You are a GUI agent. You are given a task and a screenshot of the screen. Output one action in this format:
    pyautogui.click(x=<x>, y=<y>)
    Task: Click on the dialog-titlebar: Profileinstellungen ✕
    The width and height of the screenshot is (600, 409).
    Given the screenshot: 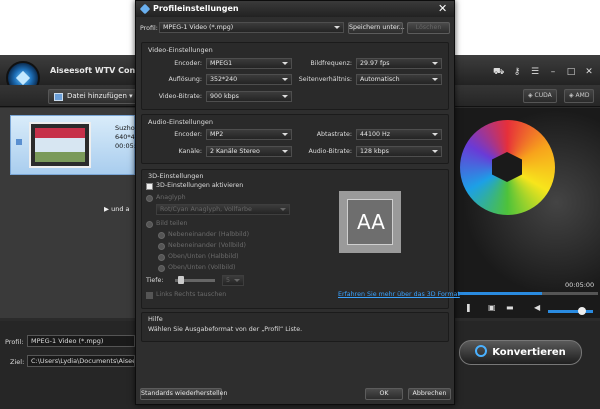 What is the action you would take?
    pyautogui.click(x=295, y=9)
    